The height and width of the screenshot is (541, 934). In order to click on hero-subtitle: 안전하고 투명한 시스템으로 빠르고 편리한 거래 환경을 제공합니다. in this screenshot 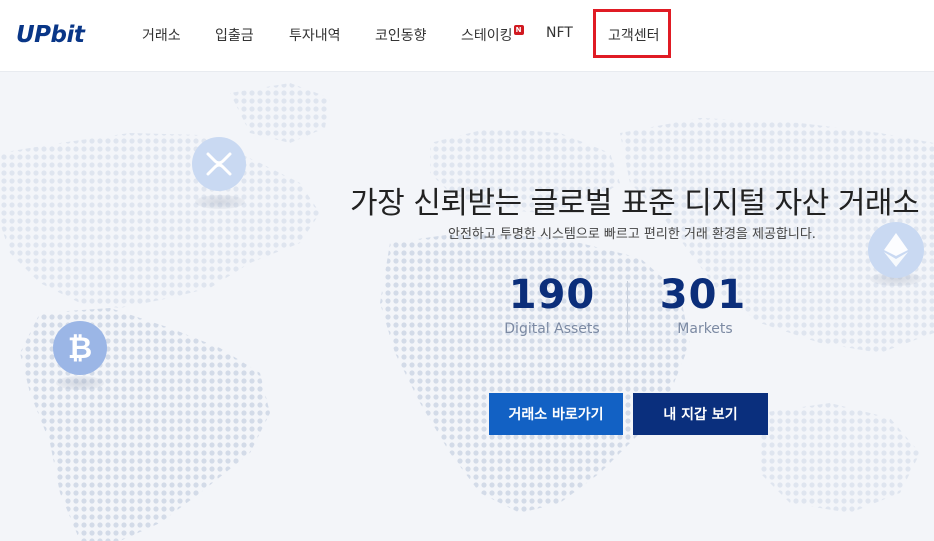, I will do `click(632, 234)`.